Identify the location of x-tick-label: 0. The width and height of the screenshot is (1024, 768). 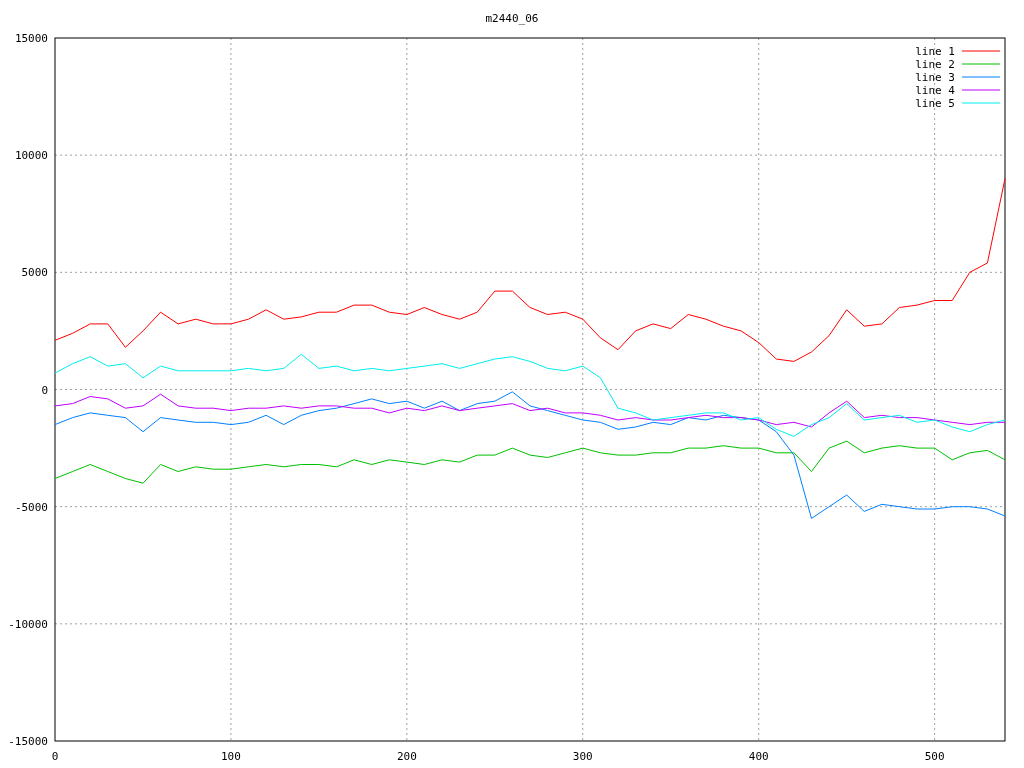
(55, 756).